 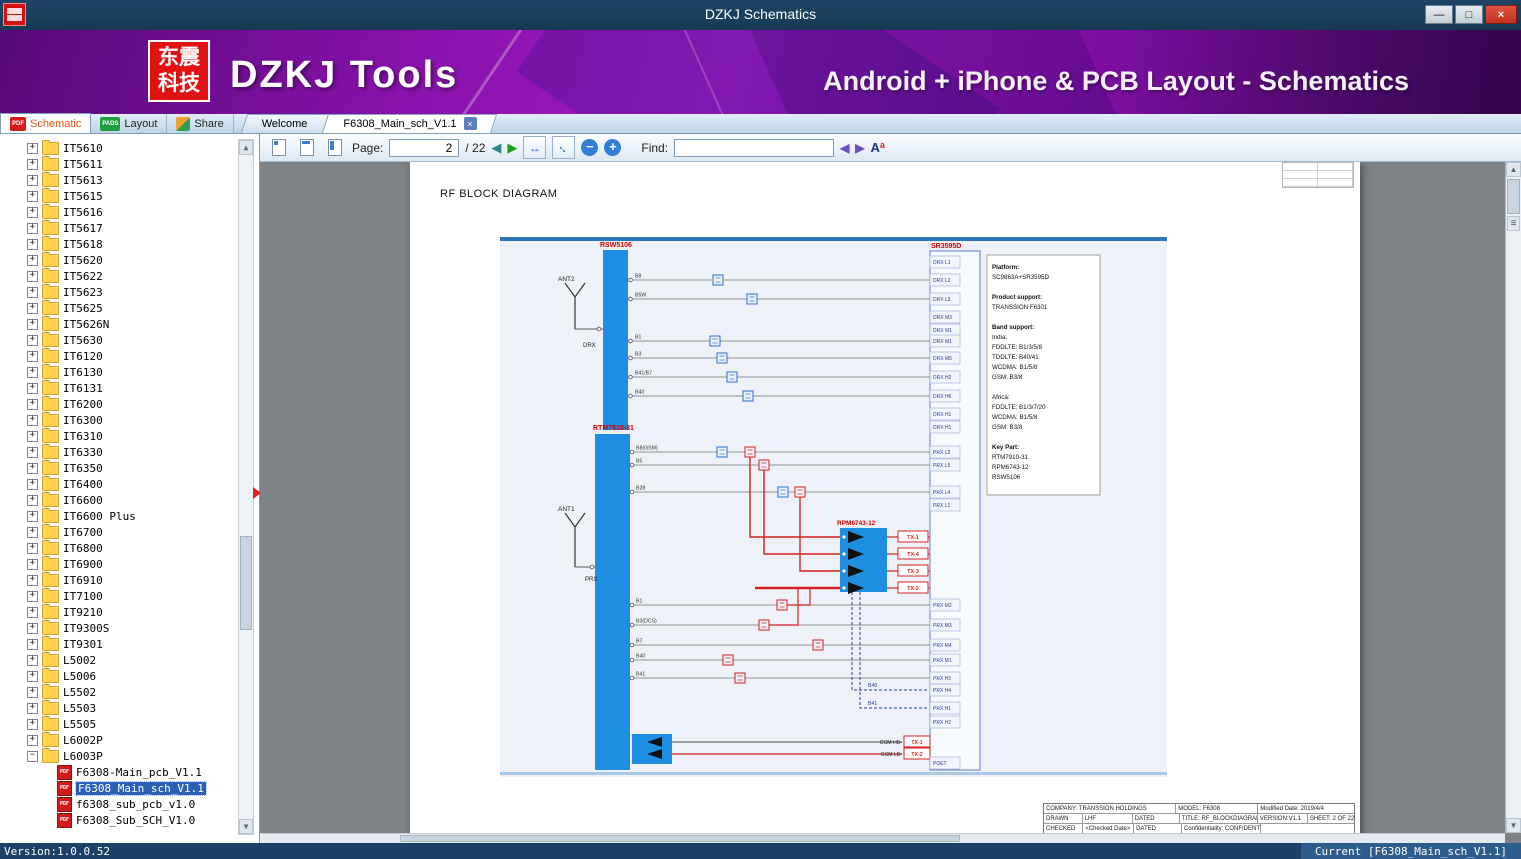 I want to click on scroll-down-icon: ▼, so click(x=246, y=826).